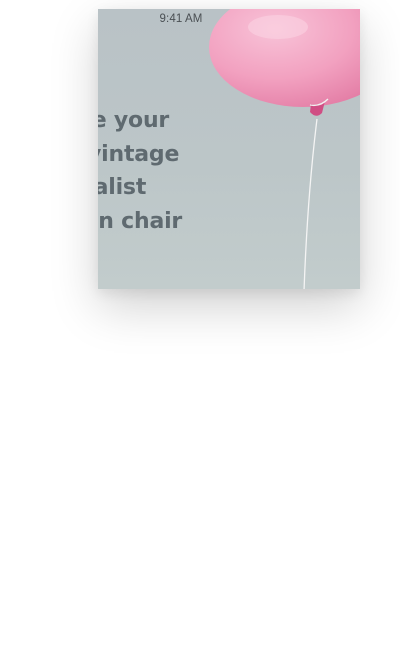  I want to click on headline-line: Update your, so click(134, 120).